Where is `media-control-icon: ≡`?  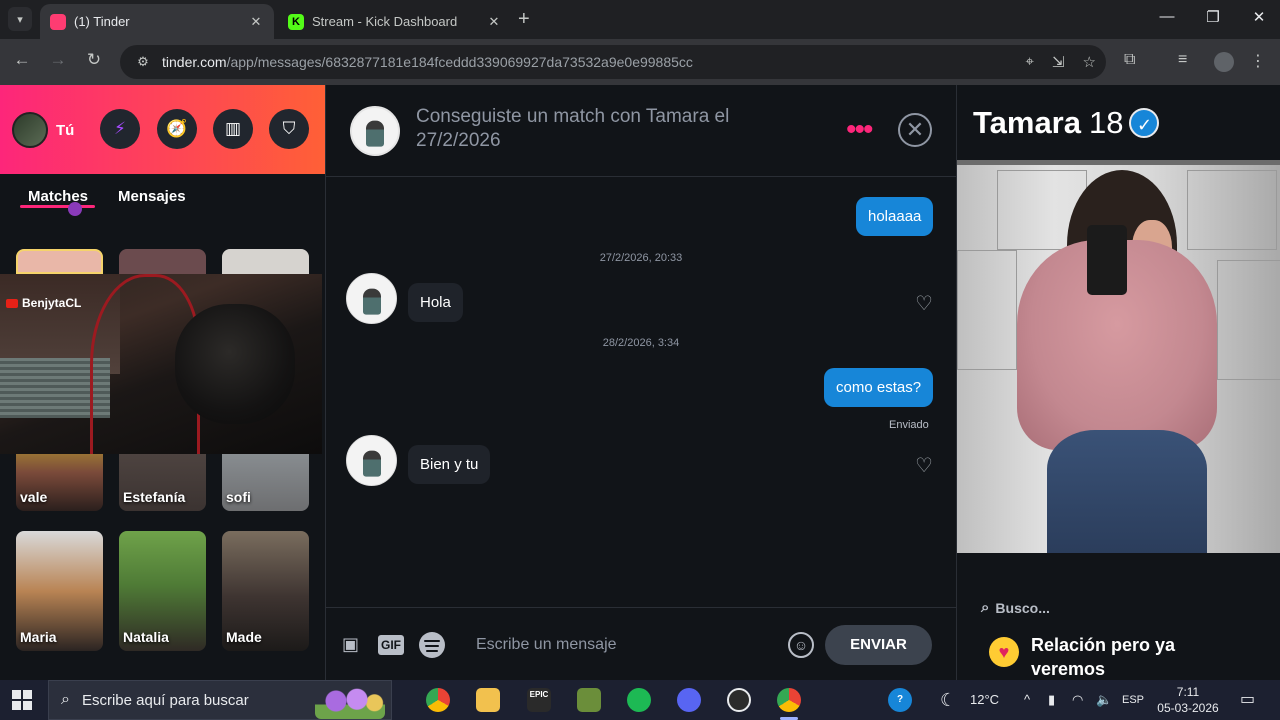 media-control-icon: ≡ is located at coordinates (1182, 60).